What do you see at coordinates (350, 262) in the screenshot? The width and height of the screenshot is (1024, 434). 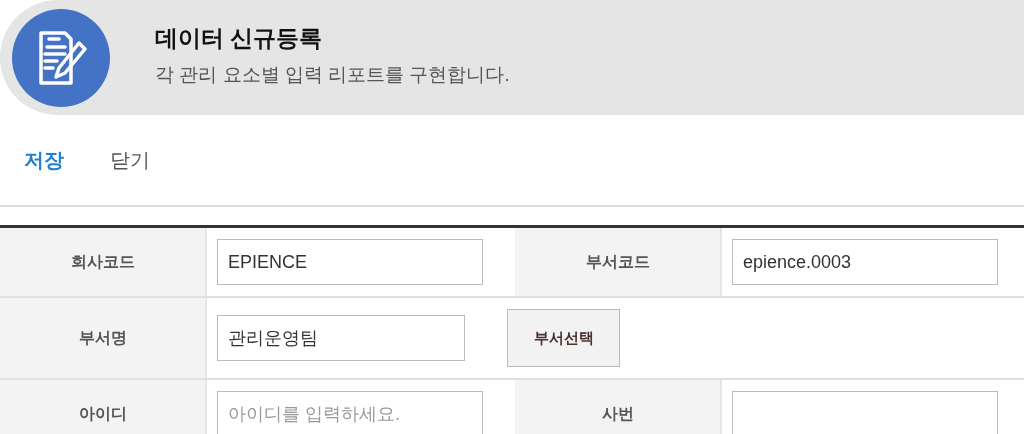 I see `input-field: EPIENCE` at bounding box center [350, 262].